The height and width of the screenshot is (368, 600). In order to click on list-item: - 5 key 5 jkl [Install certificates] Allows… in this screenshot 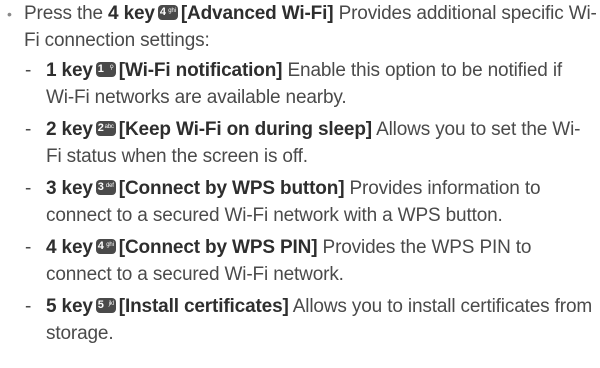, I will do `click(300, 320)`.